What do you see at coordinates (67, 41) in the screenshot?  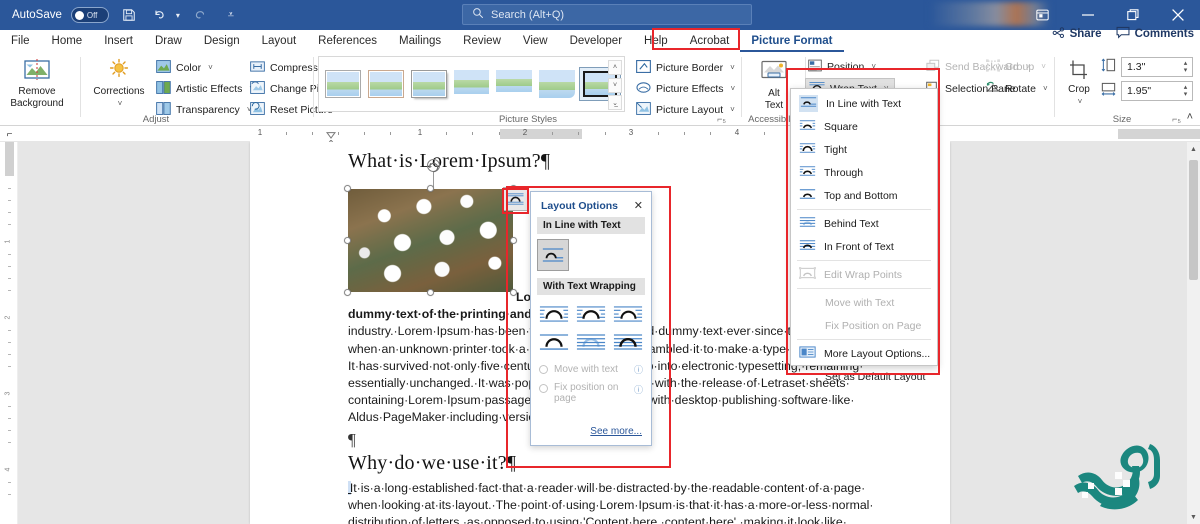 I see `tab-home: Home` at bounding box center [67, 41].